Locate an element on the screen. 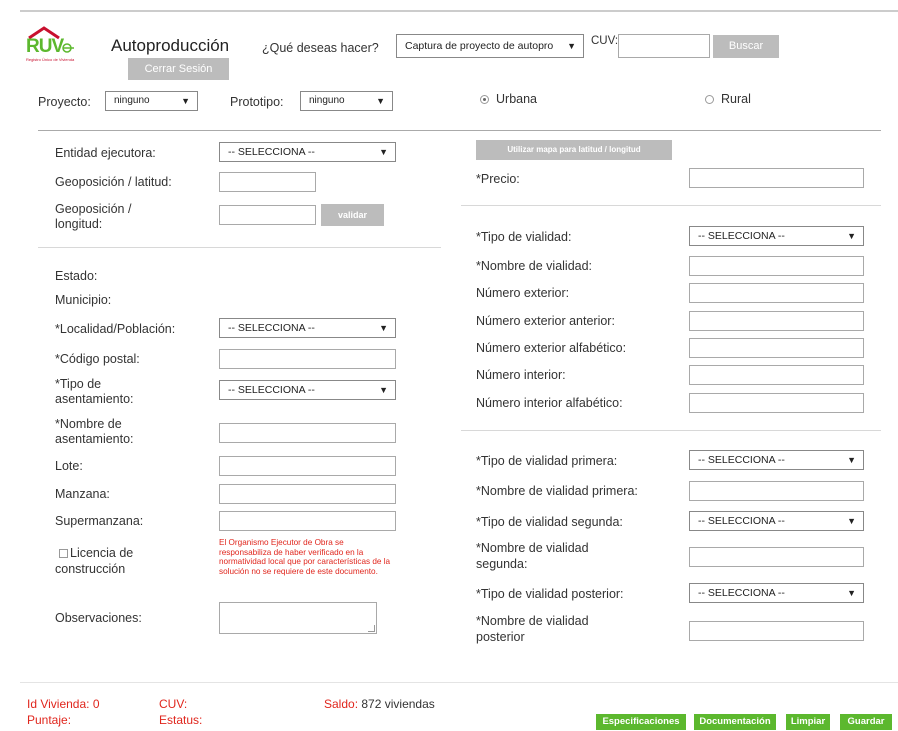 This screenshot has width=898, height=731. nombre-vialidad-segunda-label-1: *Nombre de vialidad is located at coordinates (532, 548).